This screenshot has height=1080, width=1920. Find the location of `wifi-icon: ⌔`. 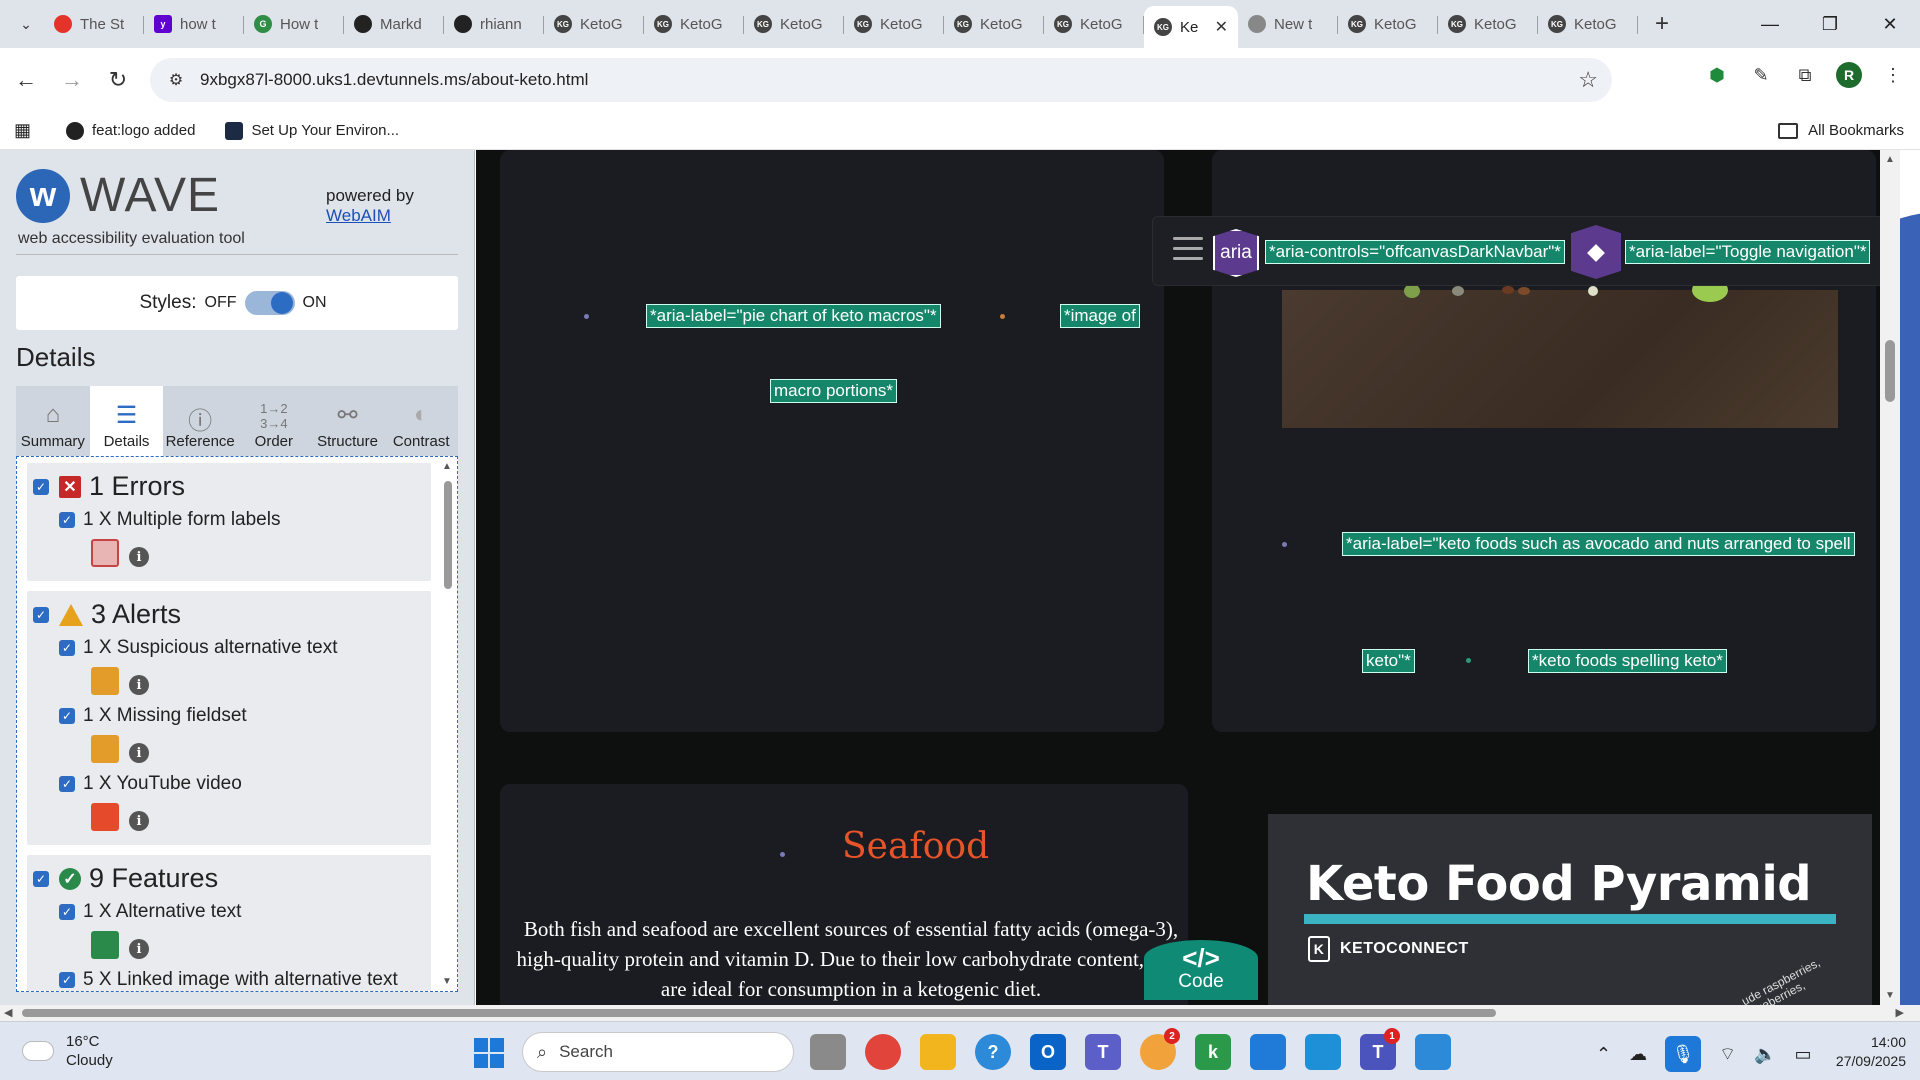

wifi-icon: ⌔ is located at coordinates (1727, 1054).